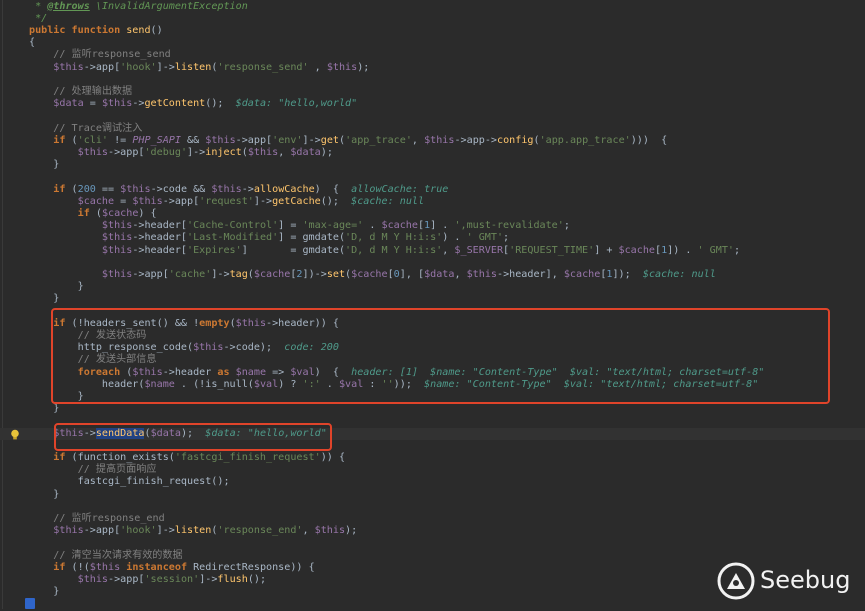  What do you see at coordinates (172, 579) in the screenshot?
I see `code-token: 'session'` at bounding box center [172, 579].